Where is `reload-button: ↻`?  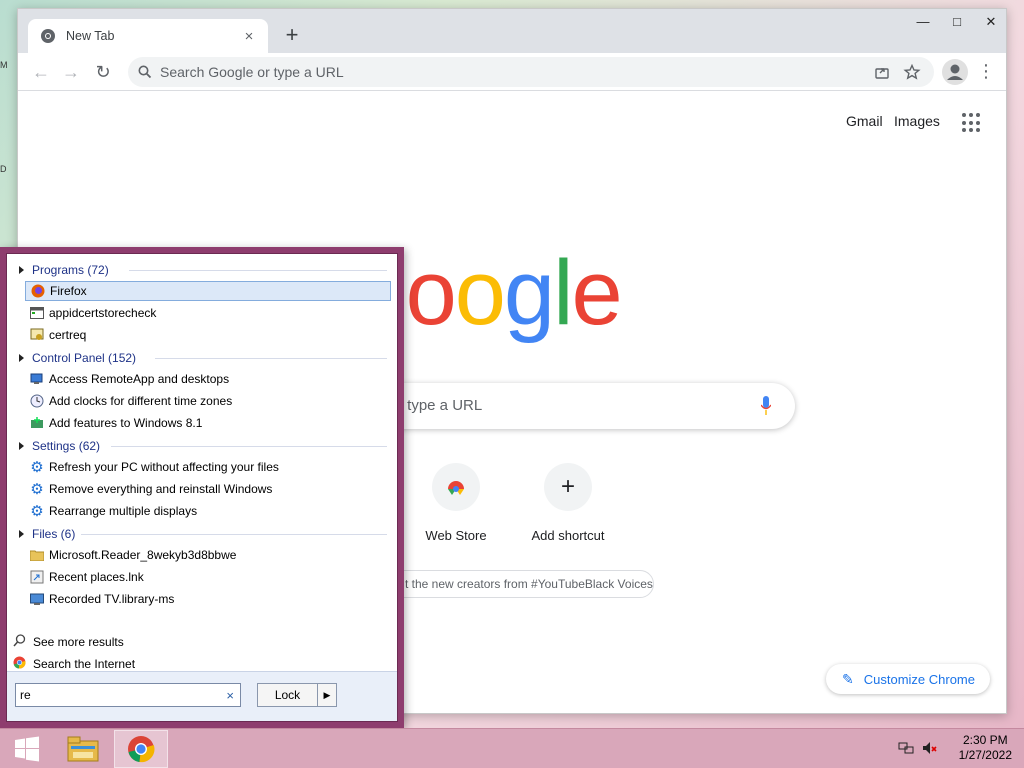 reload-button: ↻ is located at coordinates (103, 72).